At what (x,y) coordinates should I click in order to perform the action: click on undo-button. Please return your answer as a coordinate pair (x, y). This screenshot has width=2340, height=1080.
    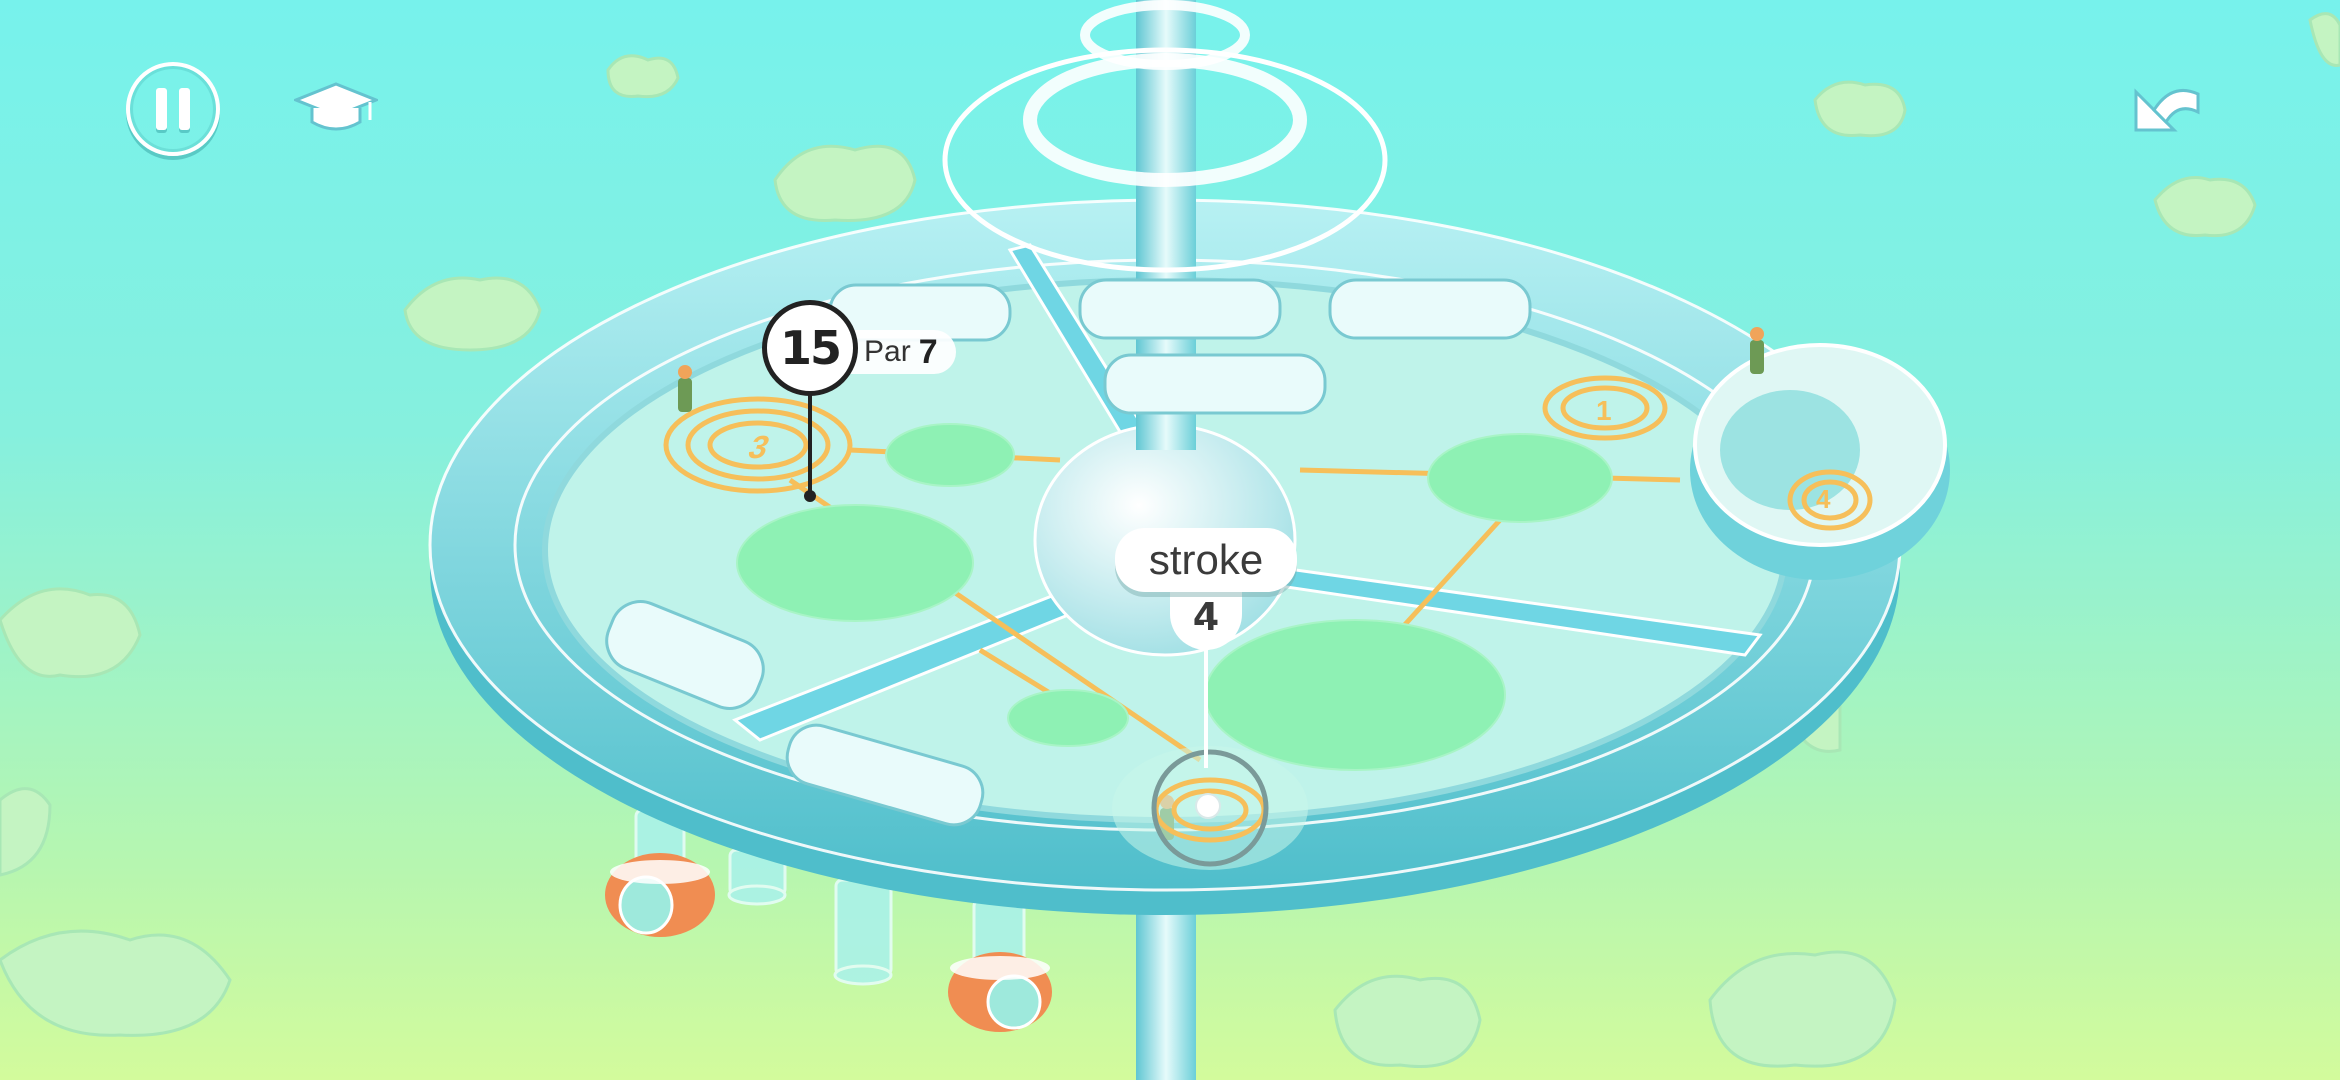
    Looking at the image, I should click on (2164, 107).